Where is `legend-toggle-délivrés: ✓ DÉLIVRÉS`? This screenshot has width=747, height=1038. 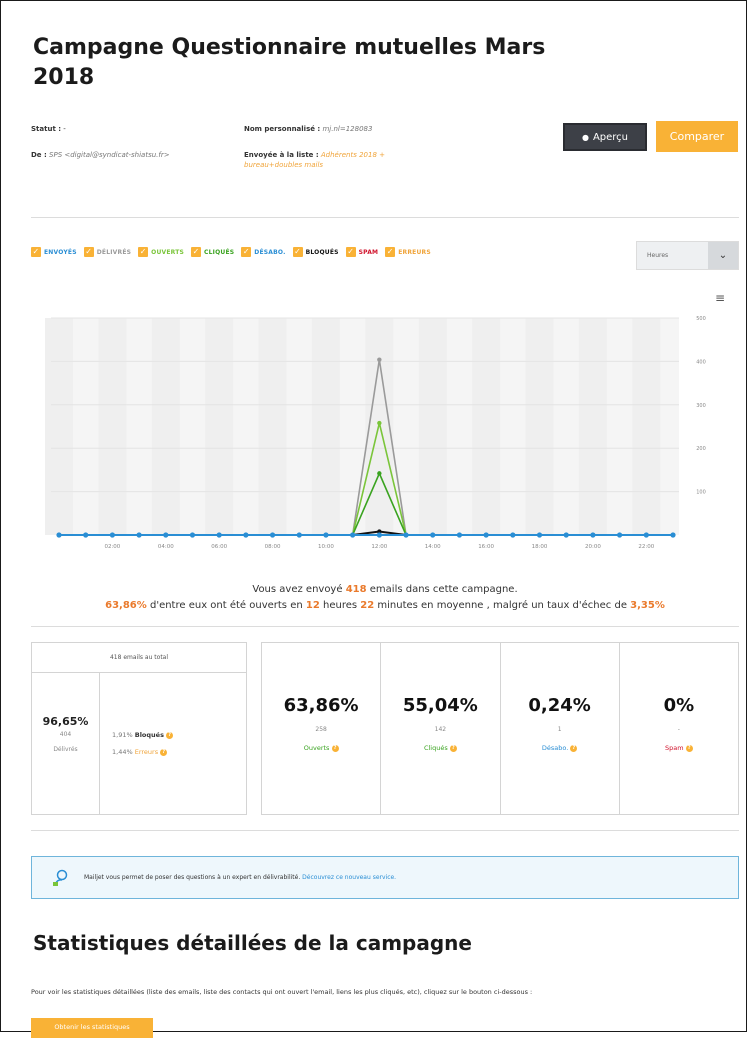
legend-toggle-délivrés: ✓ DÉLIVRÉS is located at coordinates (107, 252).